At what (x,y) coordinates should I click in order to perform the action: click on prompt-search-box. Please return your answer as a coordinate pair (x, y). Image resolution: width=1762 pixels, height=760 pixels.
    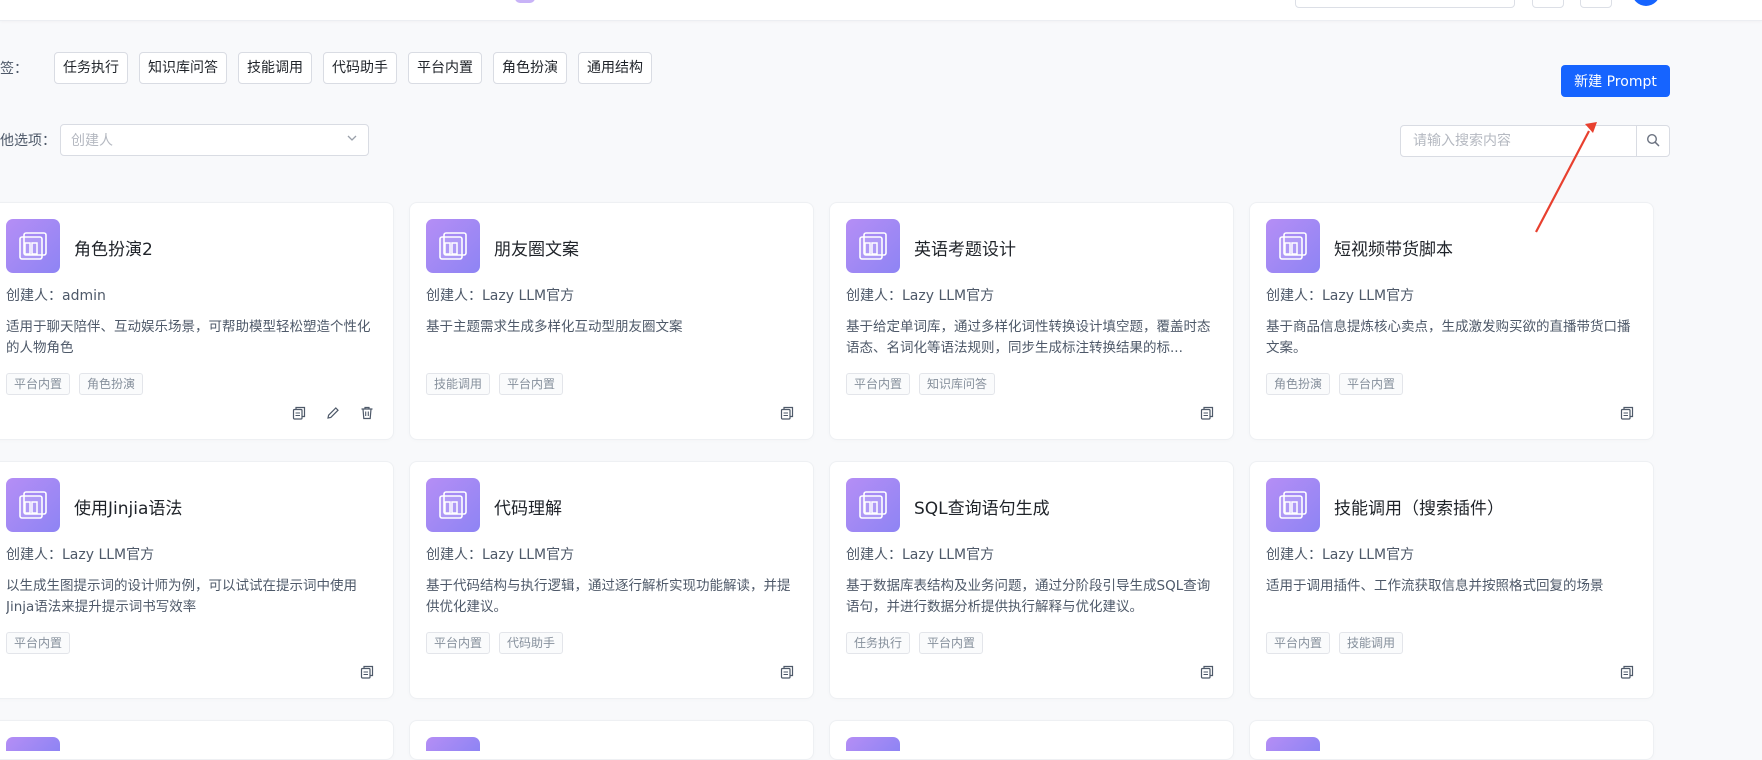
    Looking at the image, I should click on (1535, 141).